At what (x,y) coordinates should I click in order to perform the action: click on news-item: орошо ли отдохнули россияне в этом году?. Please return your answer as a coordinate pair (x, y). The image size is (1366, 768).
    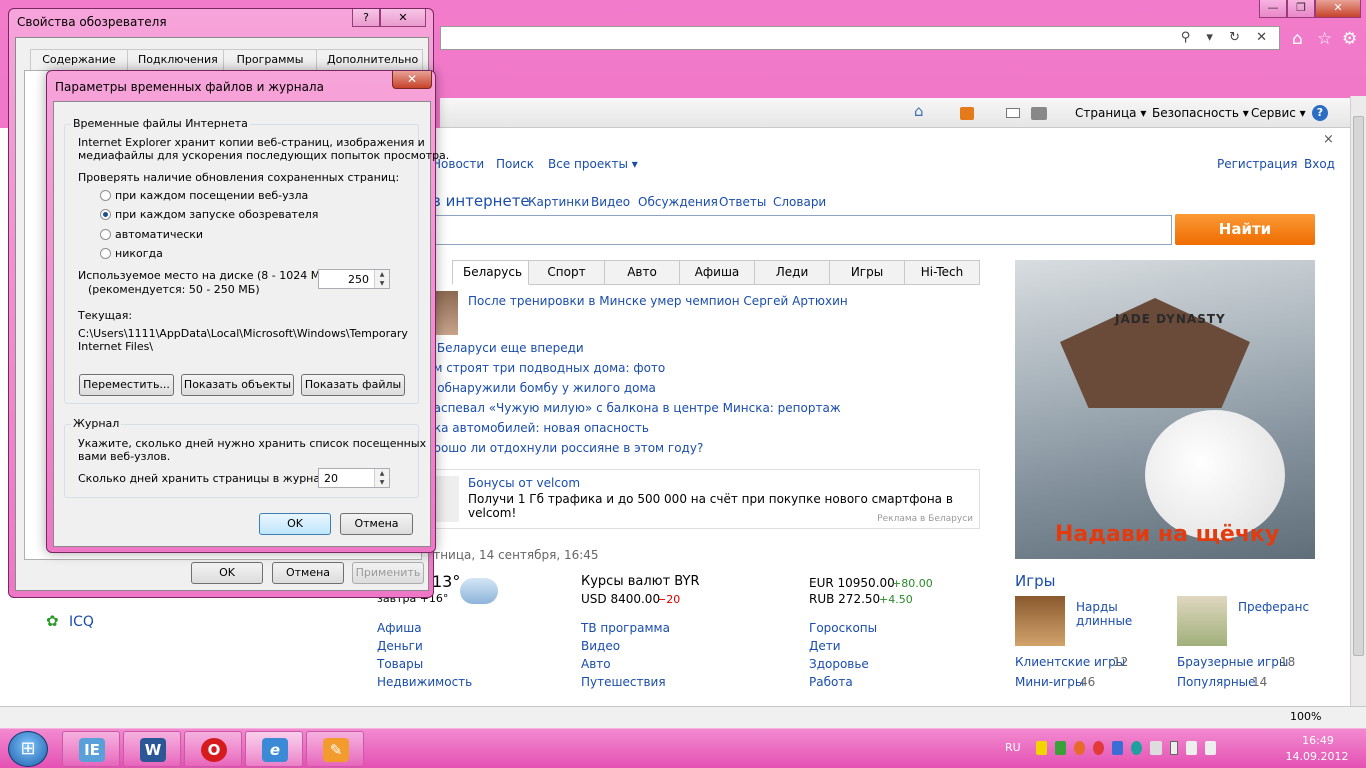
    Looking at the image, I should click on (564, 448).